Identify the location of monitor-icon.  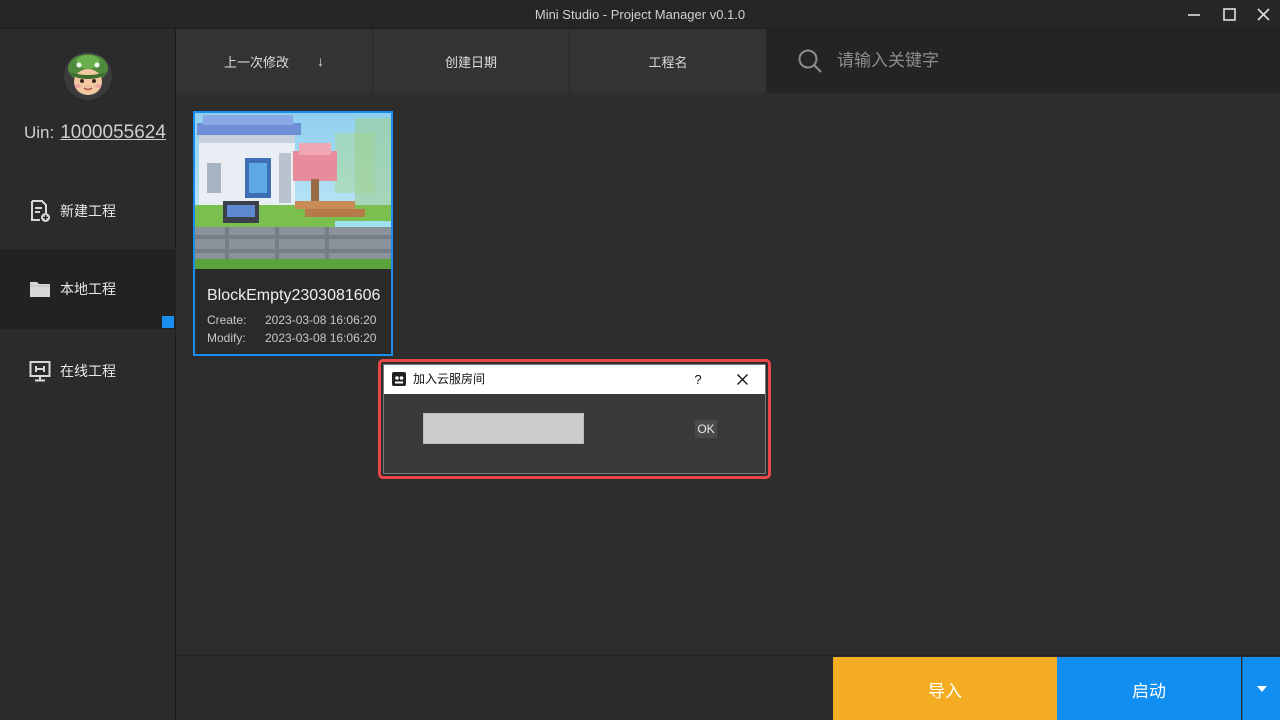
(40, 371).